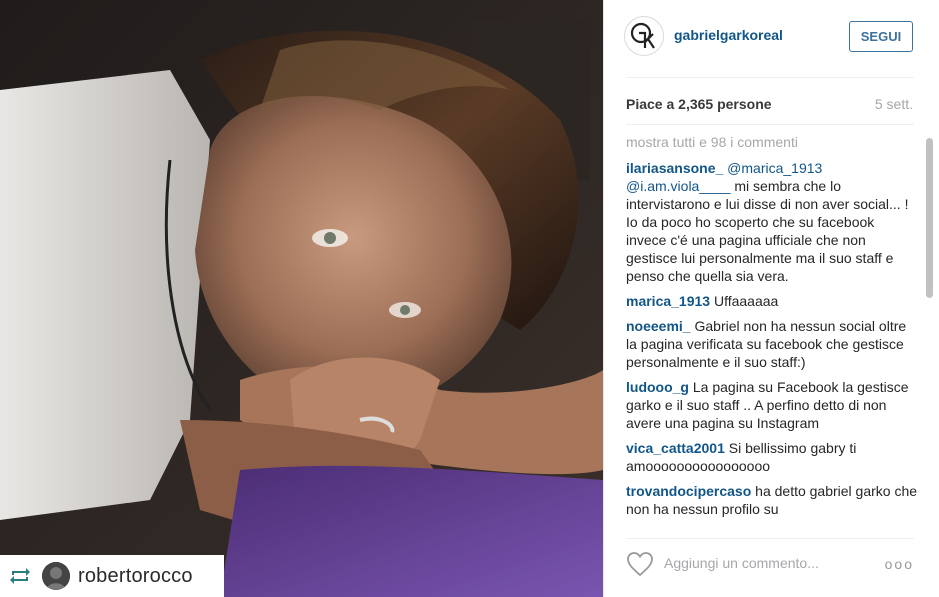 This screenshot has height=597, width=939. What do you see at coordinates (770, 124) in the screenshot?
I see `stats-divider` at bounding box center [770, 124].